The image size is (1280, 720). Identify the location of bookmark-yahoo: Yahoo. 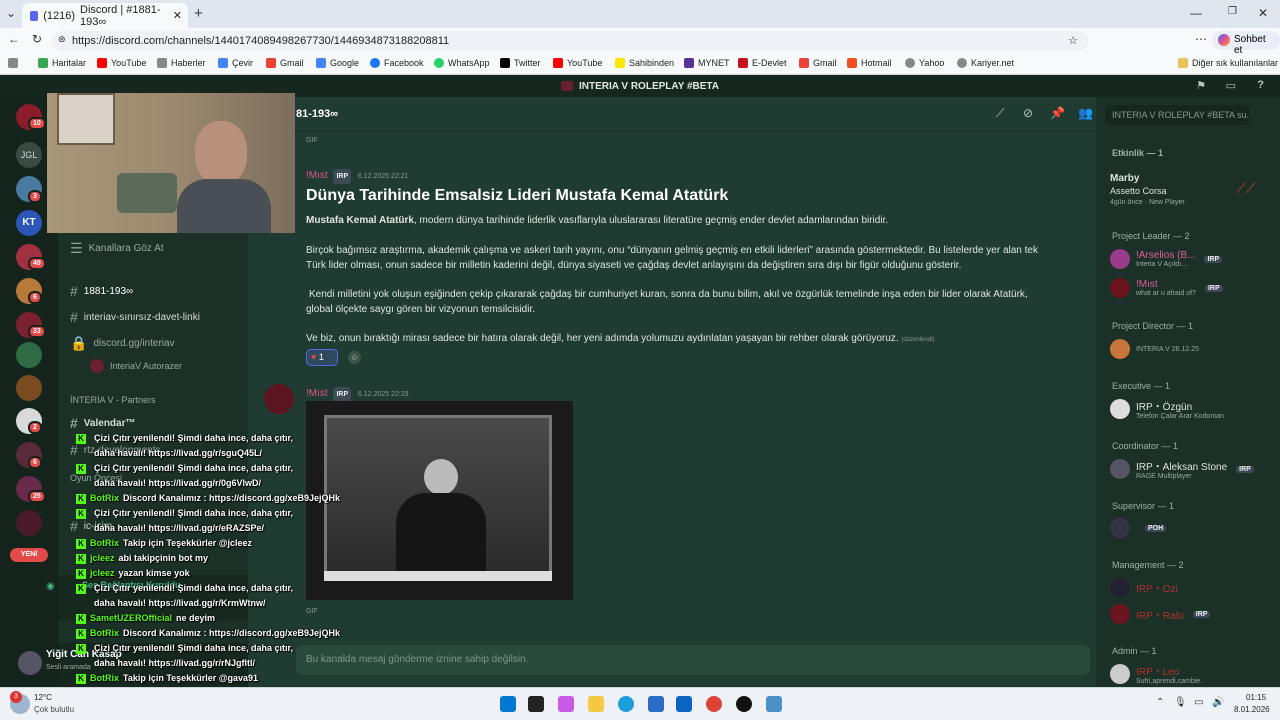
(924, 63).